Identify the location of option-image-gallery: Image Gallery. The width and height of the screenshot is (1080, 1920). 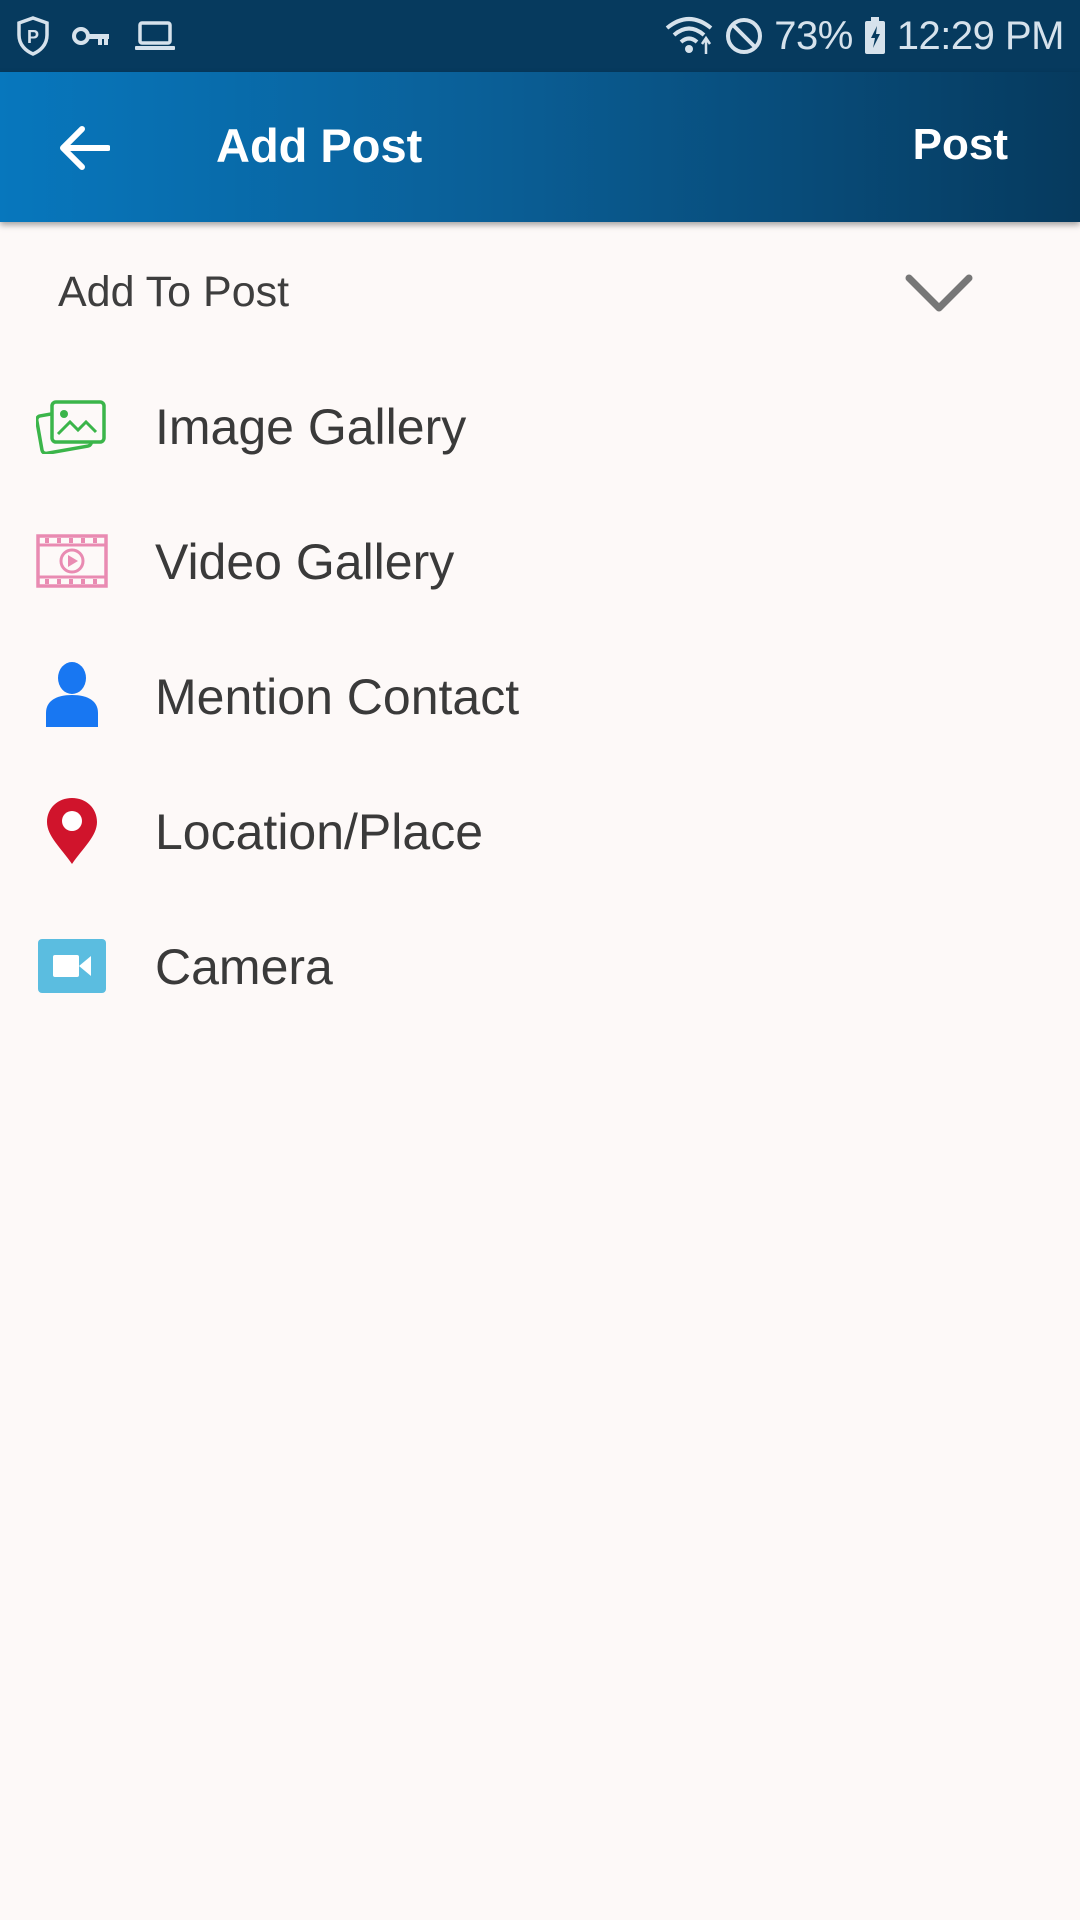
(540, 425).